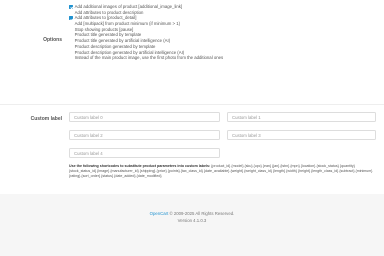 The height and width of the screenshot is (256, 384). Describe the element at coordinates (52, 40) in the screenshot. I see `options-label: Options` at that location.